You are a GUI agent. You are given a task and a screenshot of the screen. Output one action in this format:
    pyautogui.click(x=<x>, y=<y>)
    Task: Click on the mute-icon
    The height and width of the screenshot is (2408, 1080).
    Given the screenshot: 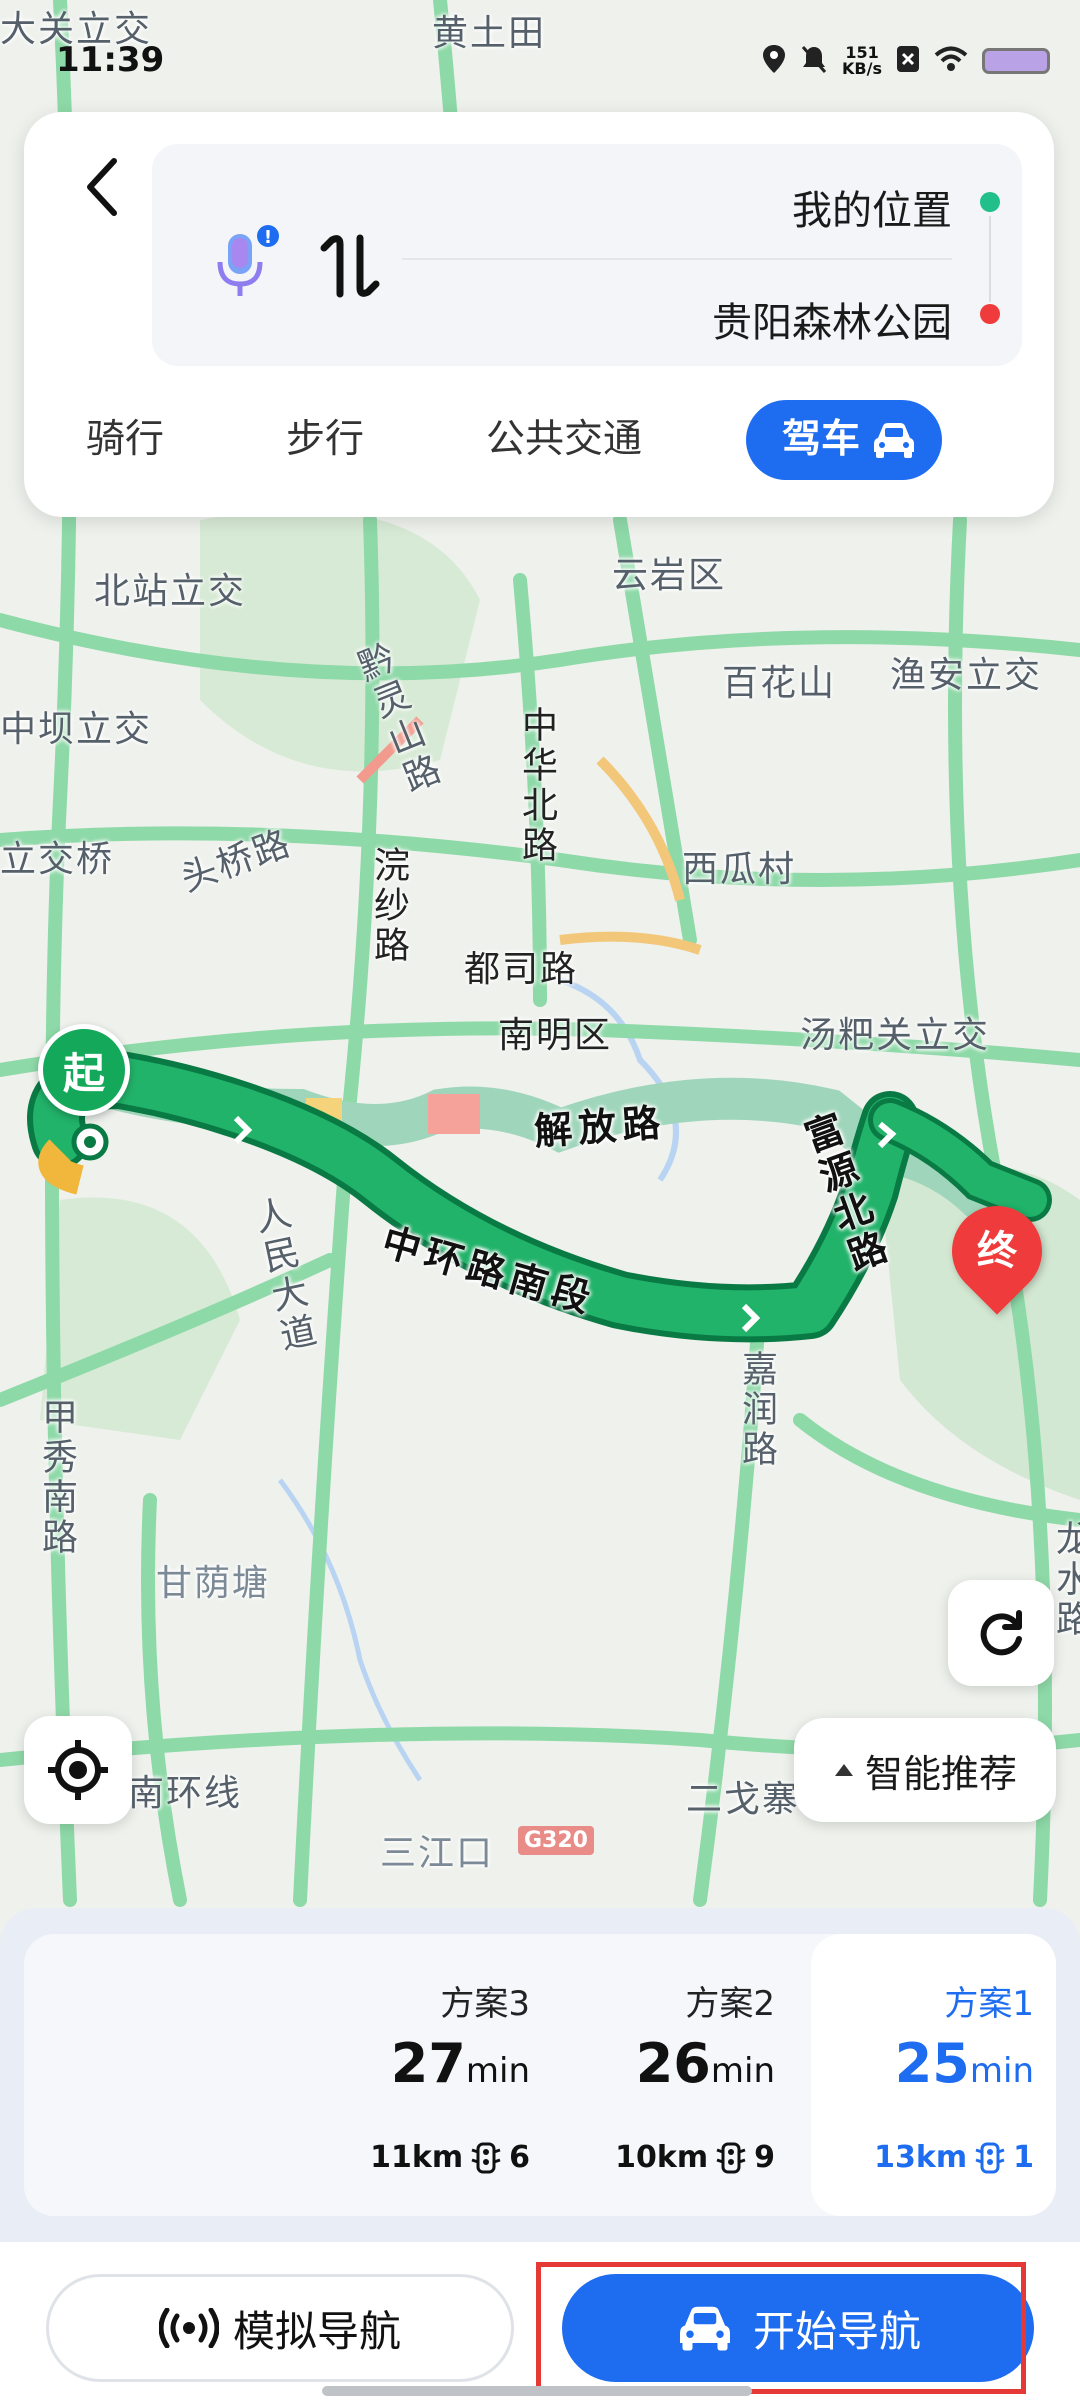 What is the action you would take?
    pyautogui.click(x=814, y=61)
    